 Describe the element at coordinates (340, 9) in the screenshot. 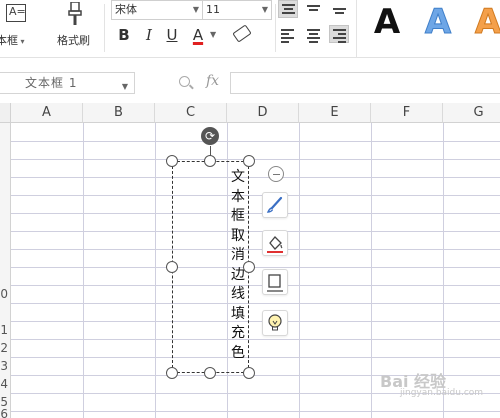

I see `align-bottom-button` at that location.